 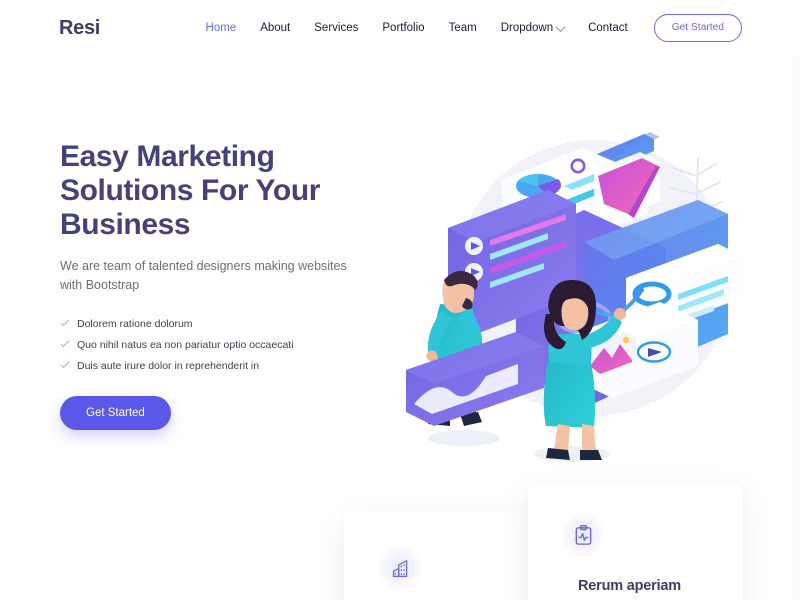 What do you see at coordinates (135, 323) in the screenshot?
I see `list-item-label: Dolorem ratione dolorum` at bounding box center [135, 323].